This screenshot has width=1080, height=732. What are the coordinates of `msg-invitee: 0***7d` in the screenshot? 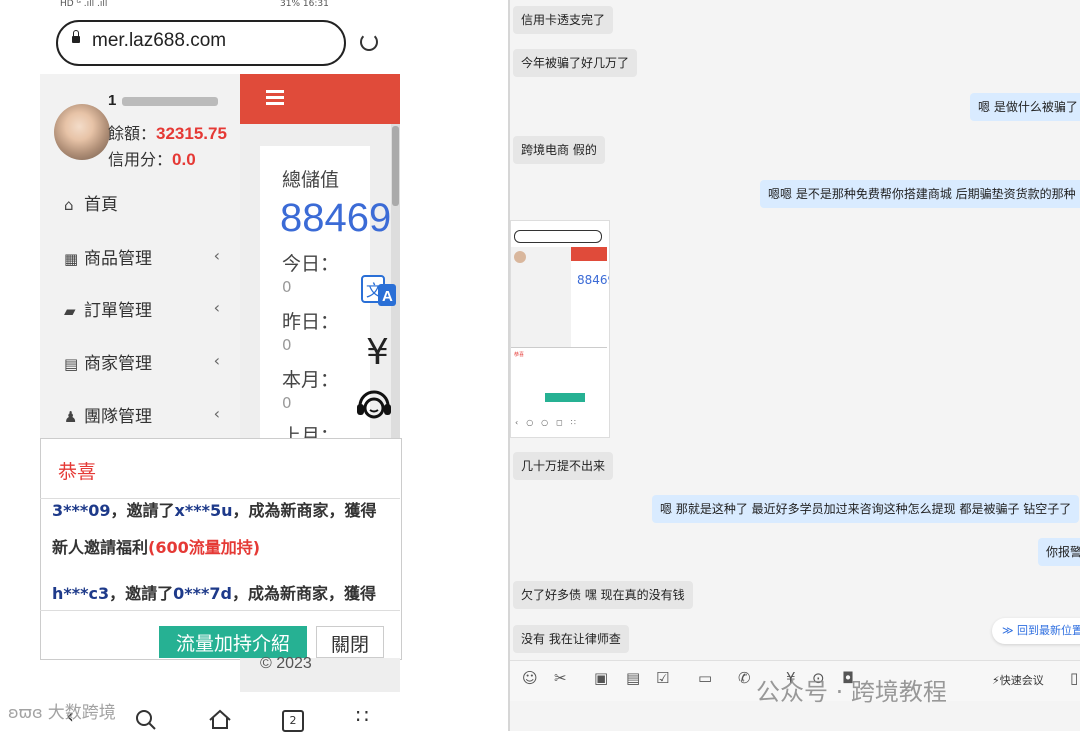 It's located at (202, 593).